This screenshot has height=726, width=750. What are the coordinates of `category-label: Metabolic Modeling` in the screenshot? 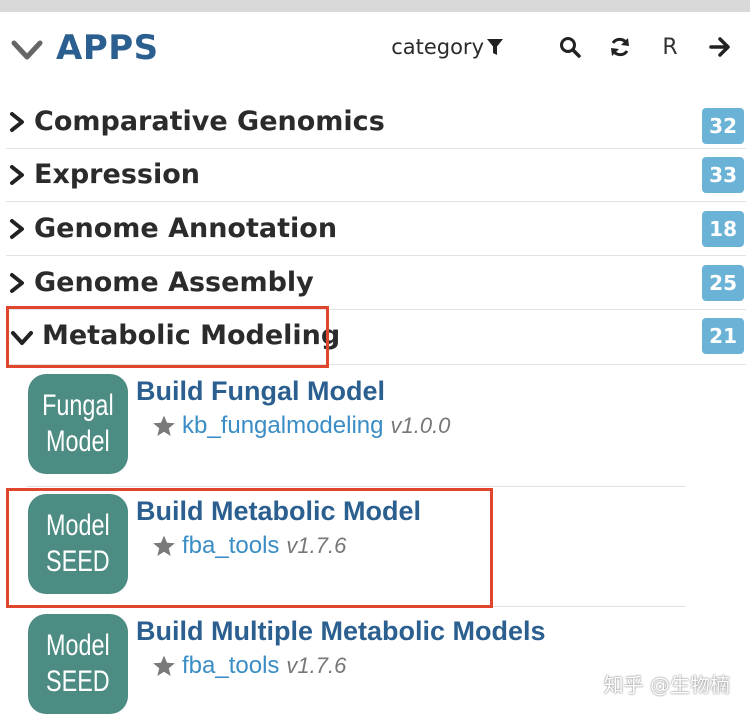 It's located at (191, 335).